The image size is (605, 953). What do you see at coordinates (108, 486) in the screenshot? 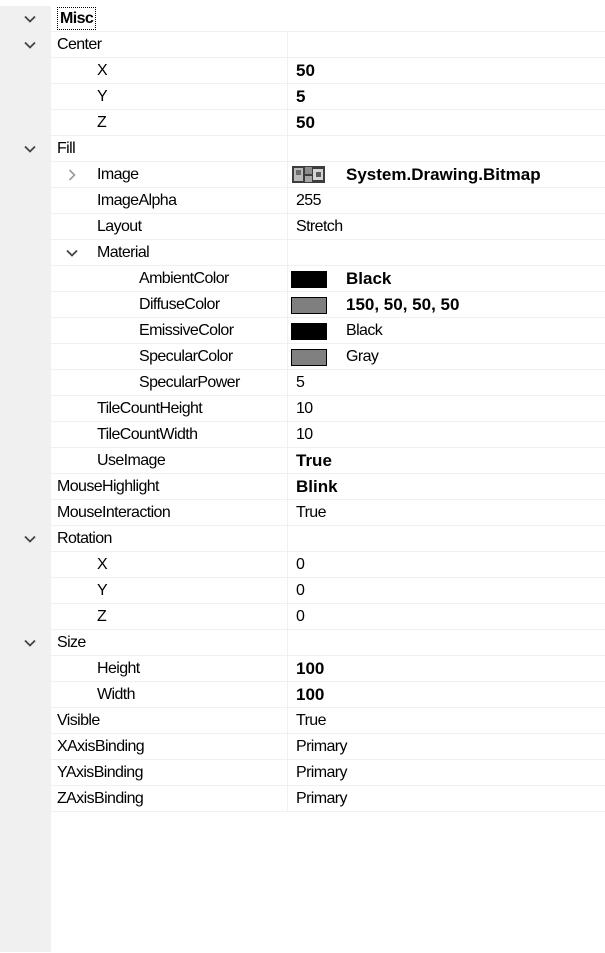
I see `property-name: MouseHighlight` at bounding box center [108, 486].